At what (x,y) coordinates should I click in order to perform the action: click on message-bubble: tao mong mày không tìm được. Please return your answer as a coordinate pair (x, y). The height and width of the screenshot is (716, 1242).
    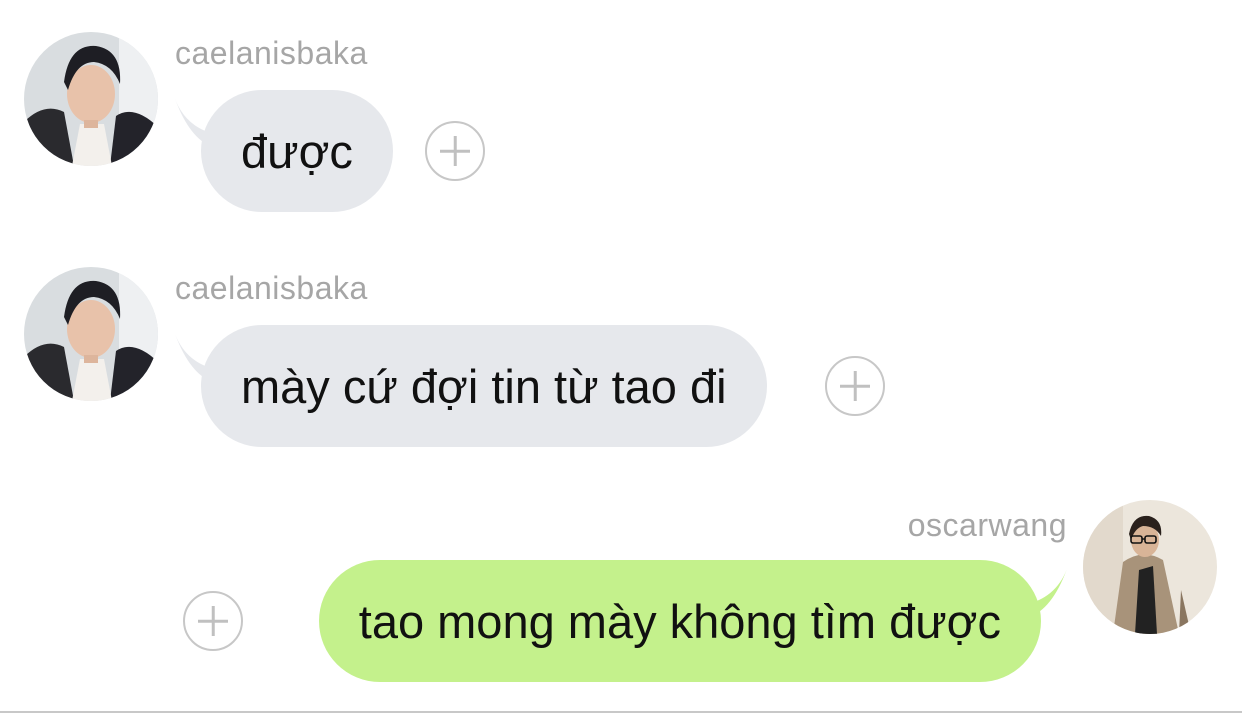
    Looking at the image, I should click on (679, 621).